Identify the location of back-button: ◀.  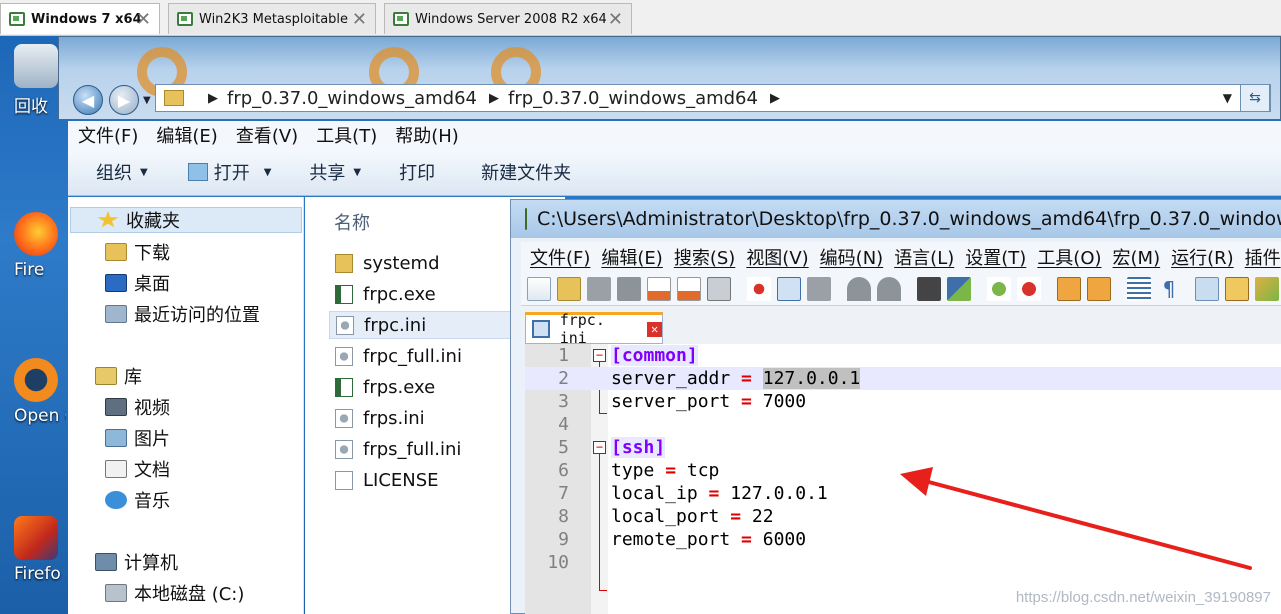
(88, 100).